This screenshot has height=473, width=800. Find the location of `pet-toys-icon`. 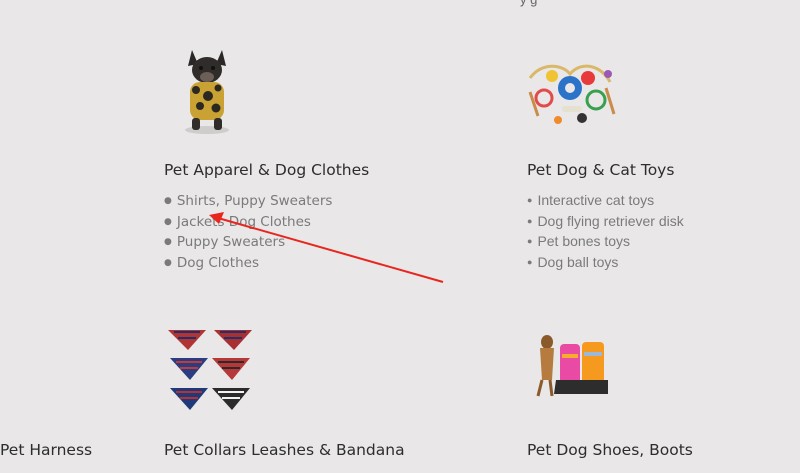

pet-toys-icon is located at coordinates (572, 94).